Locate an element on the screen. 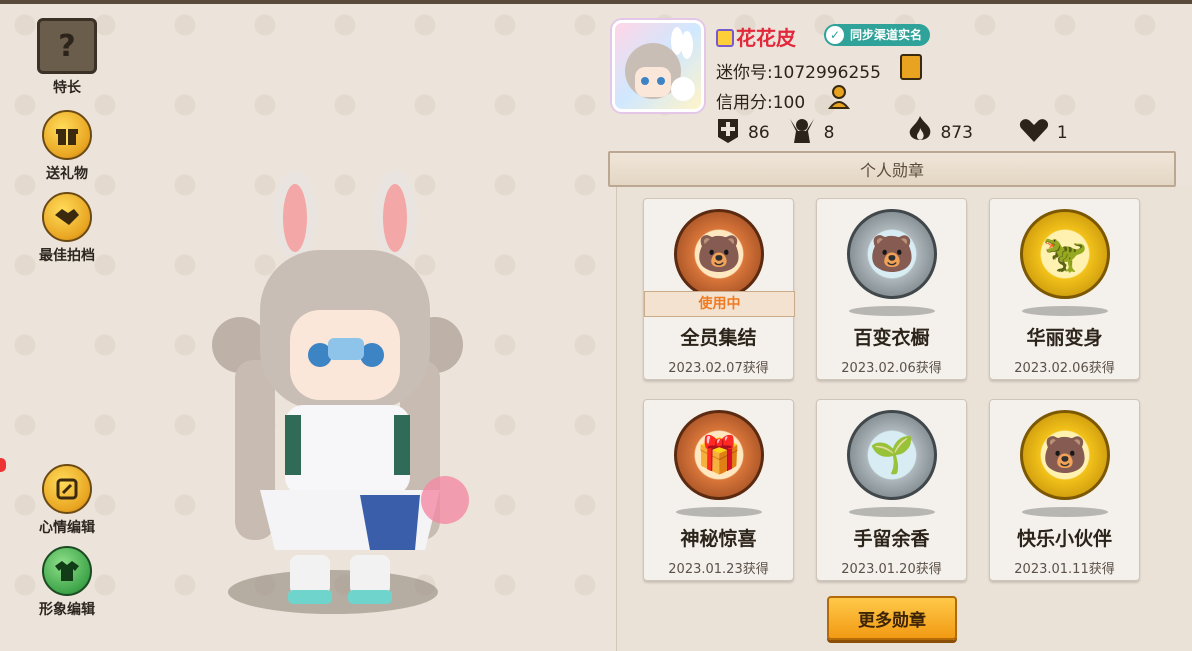 This screenshot has height=651, width=1192. more-medals-button: 更多勋章 is located at coordinates (892, 618).